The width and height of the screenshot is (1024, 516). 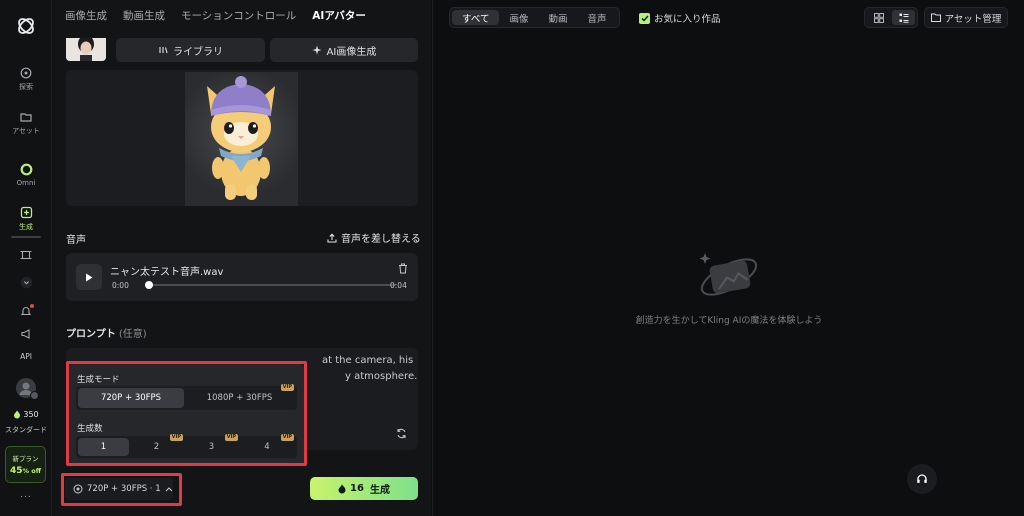 What do you see at coordinates (86, 15) in the screenshot?
I see `tab-image-gen: 画像生成` at bounding box center [86, 15].